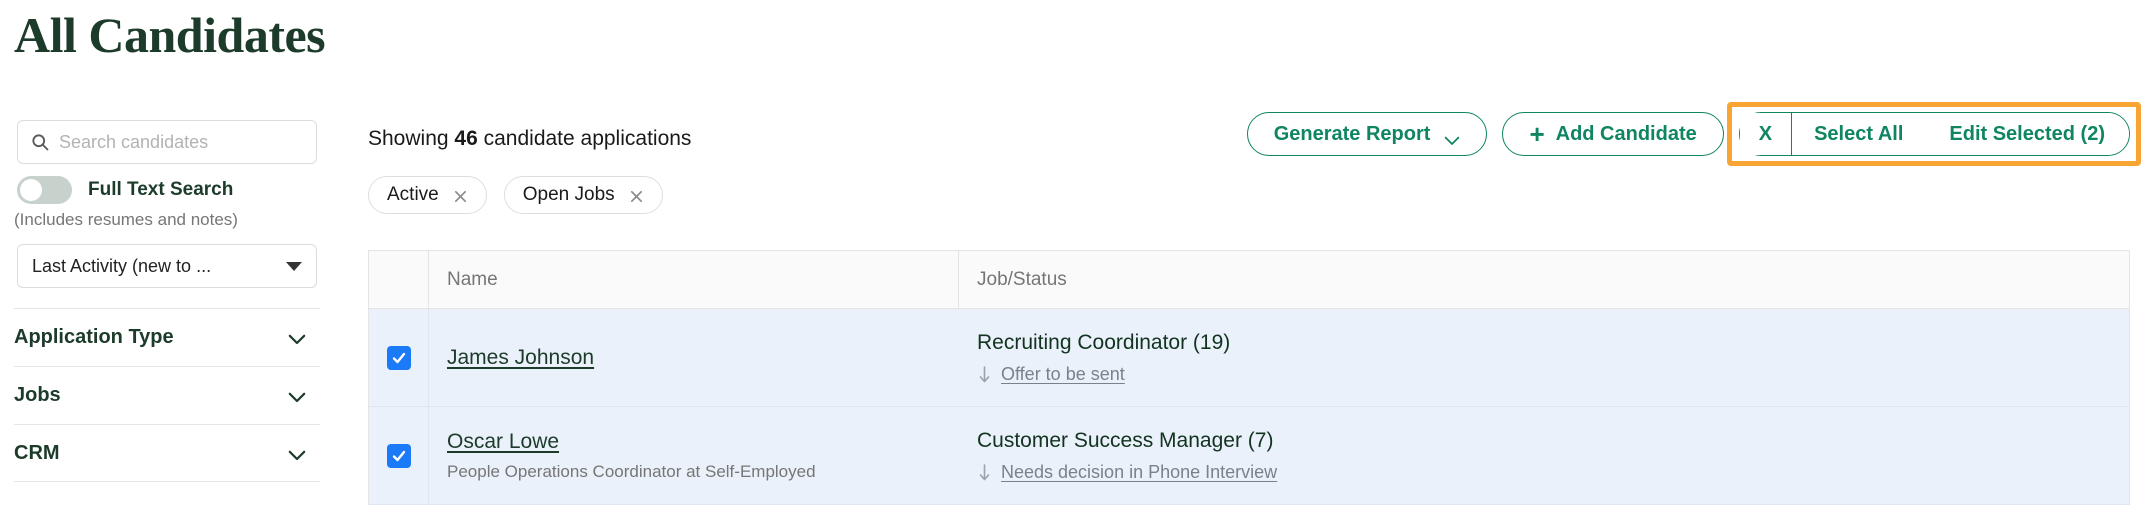  Describe the element at coordinates (568, 194) in the screenshot. I see `chip-label: Open Jobs` at that location.